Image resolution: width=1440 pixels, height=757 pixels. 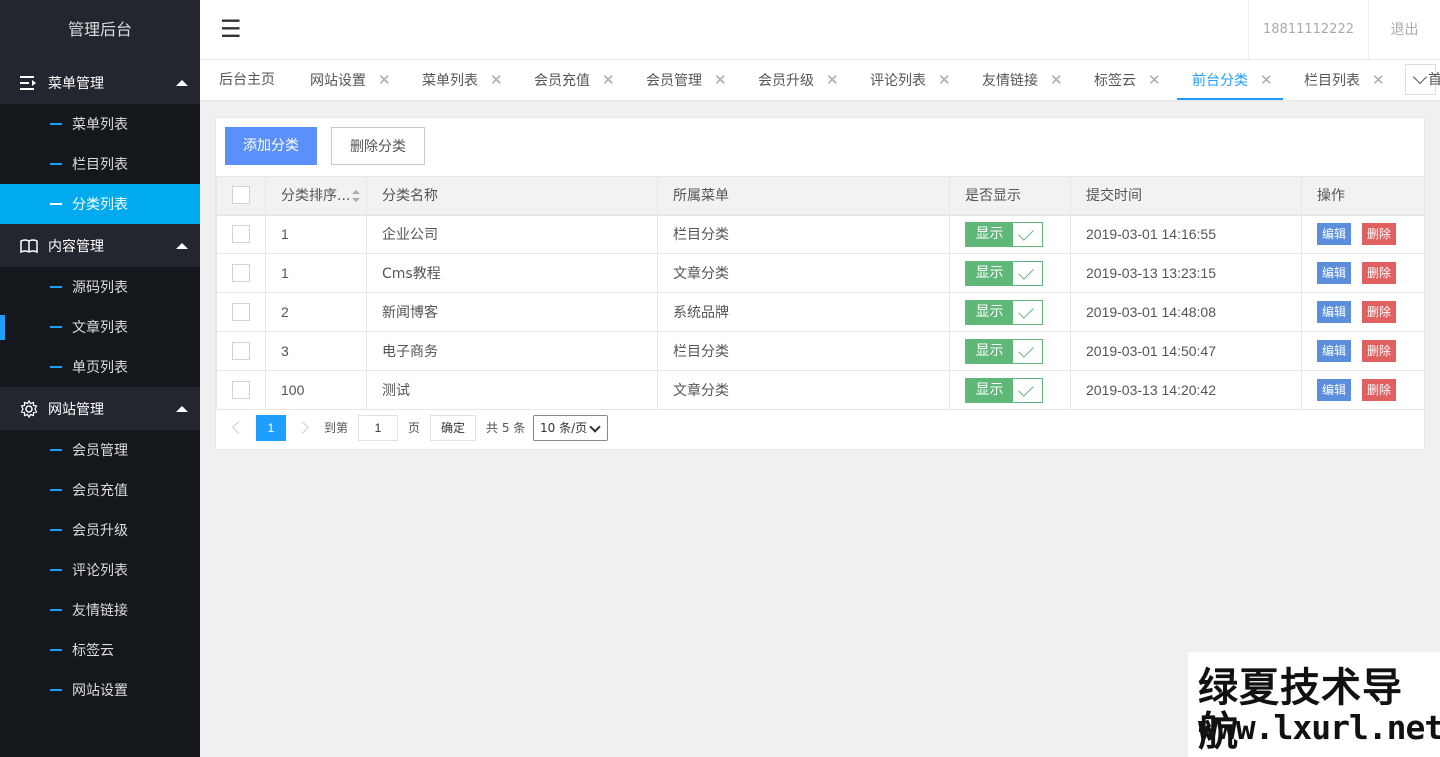 I want to click on tab-home: 后台主页, so click(x=247, y=80).